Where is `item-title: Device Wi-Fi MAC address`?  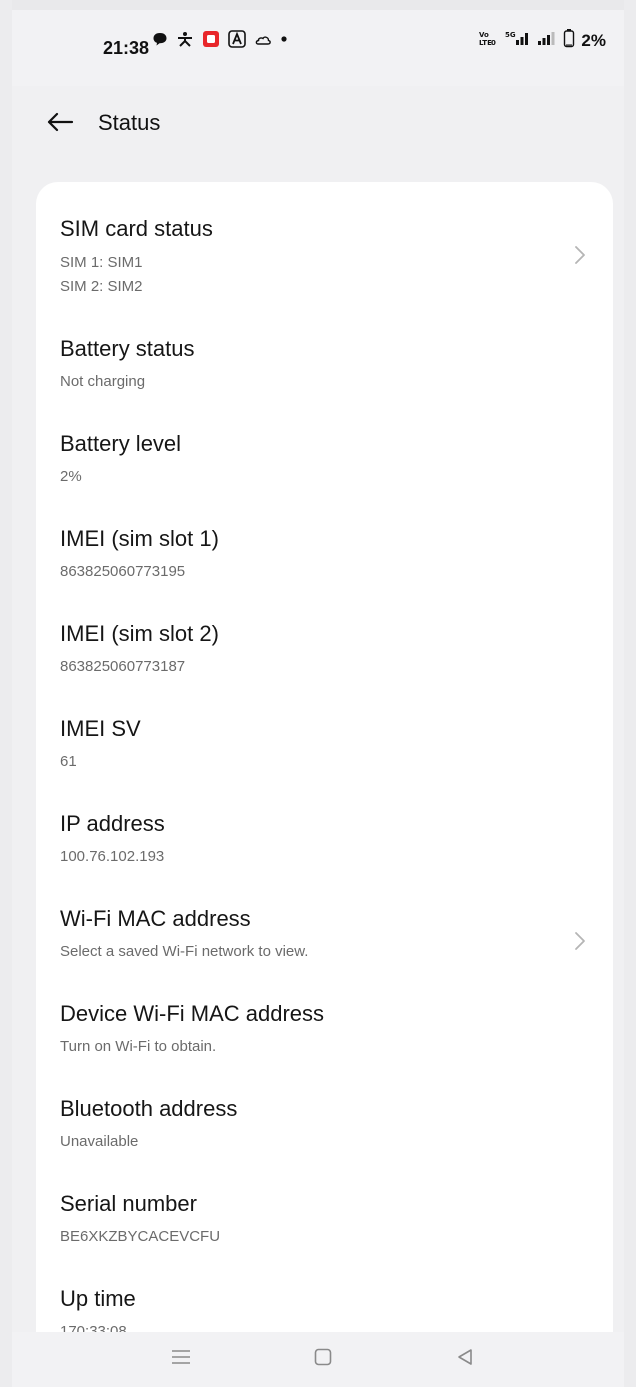 item-title: Device Wi-Fi MAC address is located at coordinates (192, 1013).